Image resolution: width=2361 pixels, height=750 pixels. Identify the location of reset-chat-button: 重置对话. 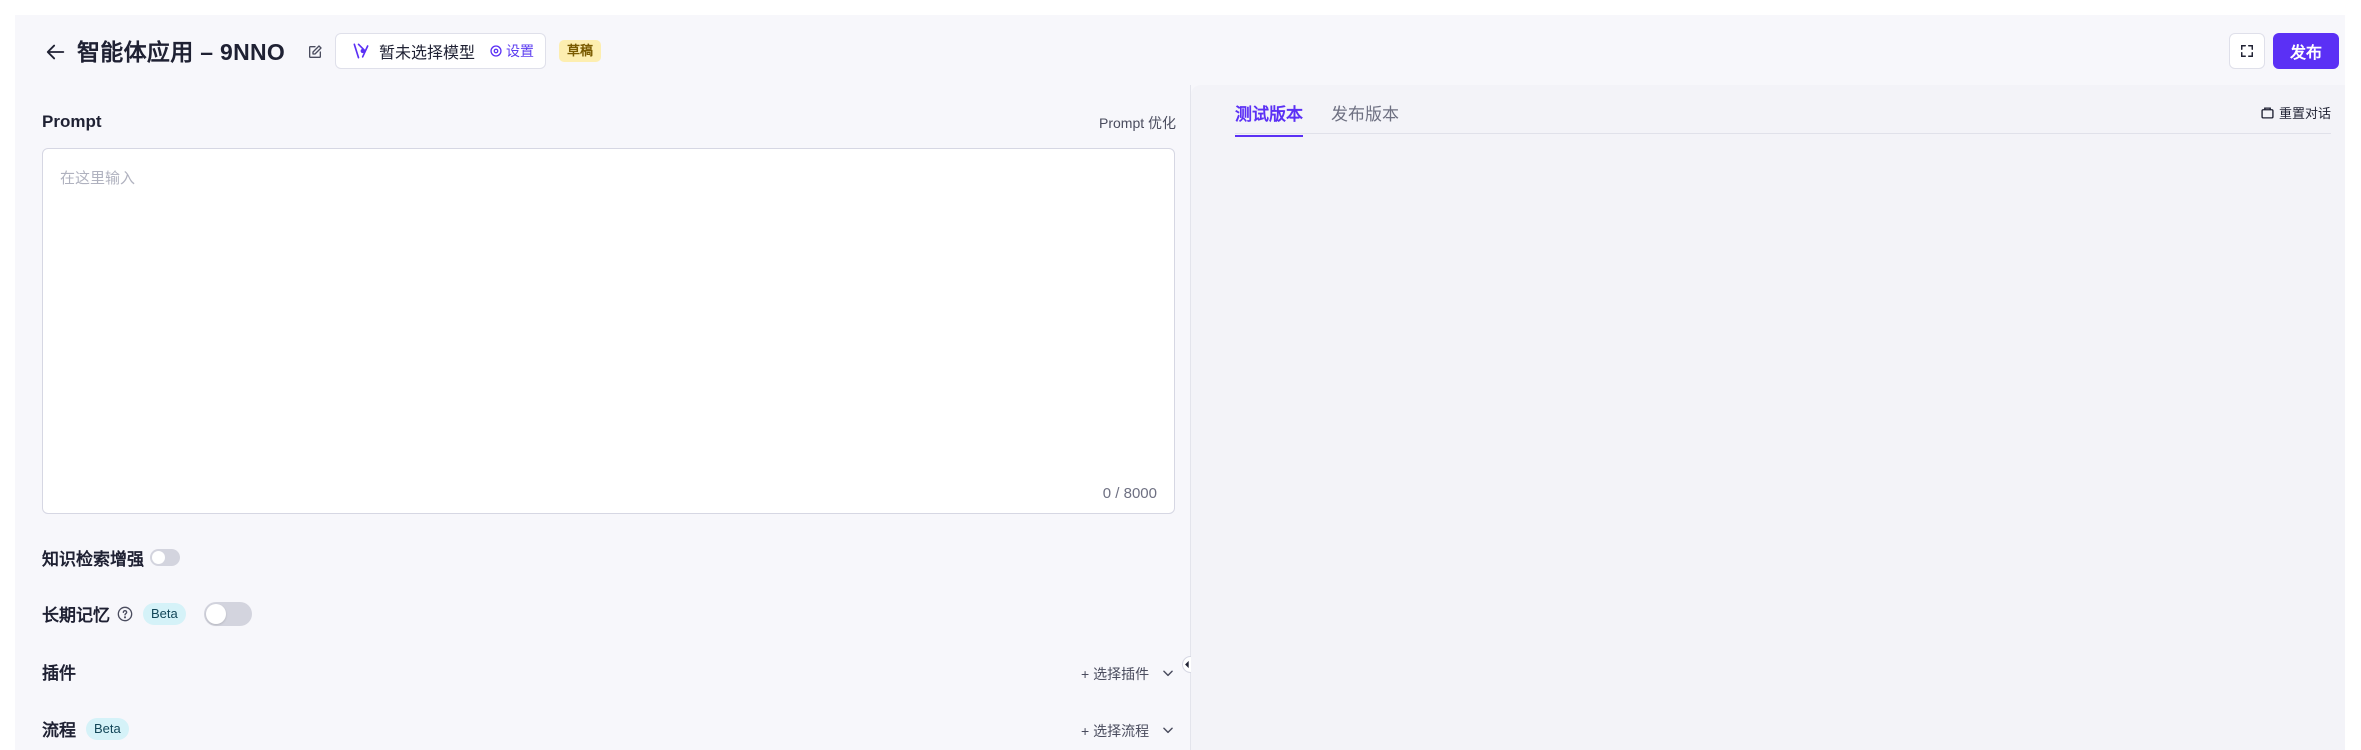
(2296, 112).